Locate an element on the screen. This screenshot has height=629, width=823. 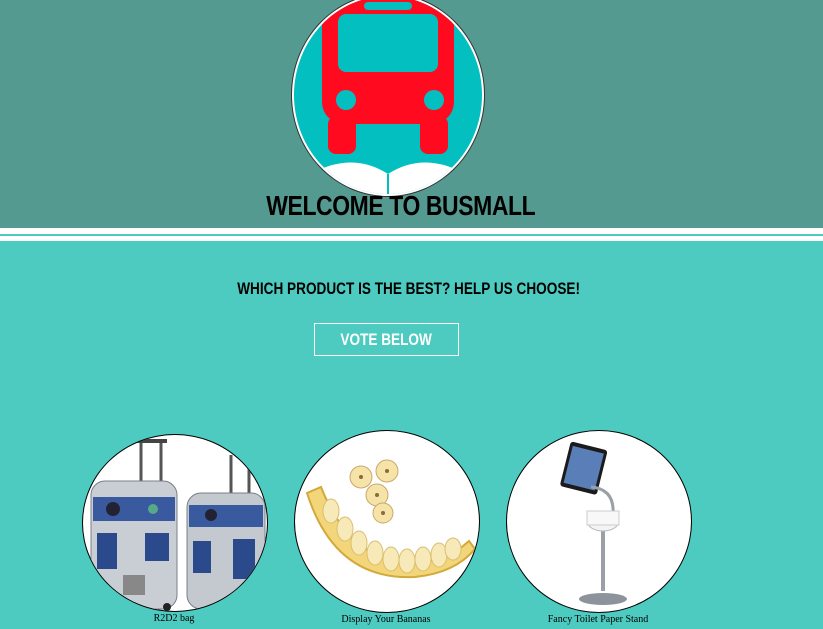
vote-below-label: Vote Below is located at coordinates (386, 339).